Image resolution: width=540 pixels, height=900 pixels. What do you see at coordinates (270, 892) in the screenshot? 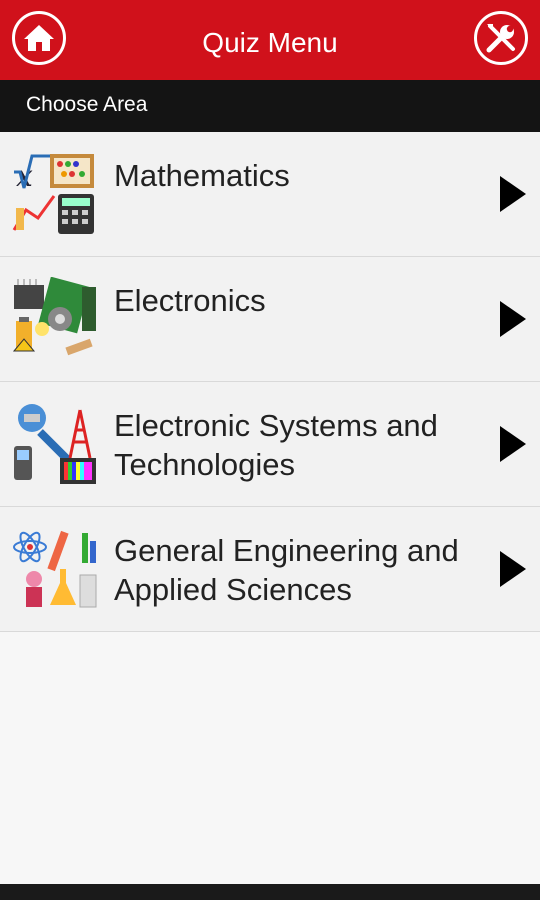
I see `bottom-bar` at bounding box center [270, 892].